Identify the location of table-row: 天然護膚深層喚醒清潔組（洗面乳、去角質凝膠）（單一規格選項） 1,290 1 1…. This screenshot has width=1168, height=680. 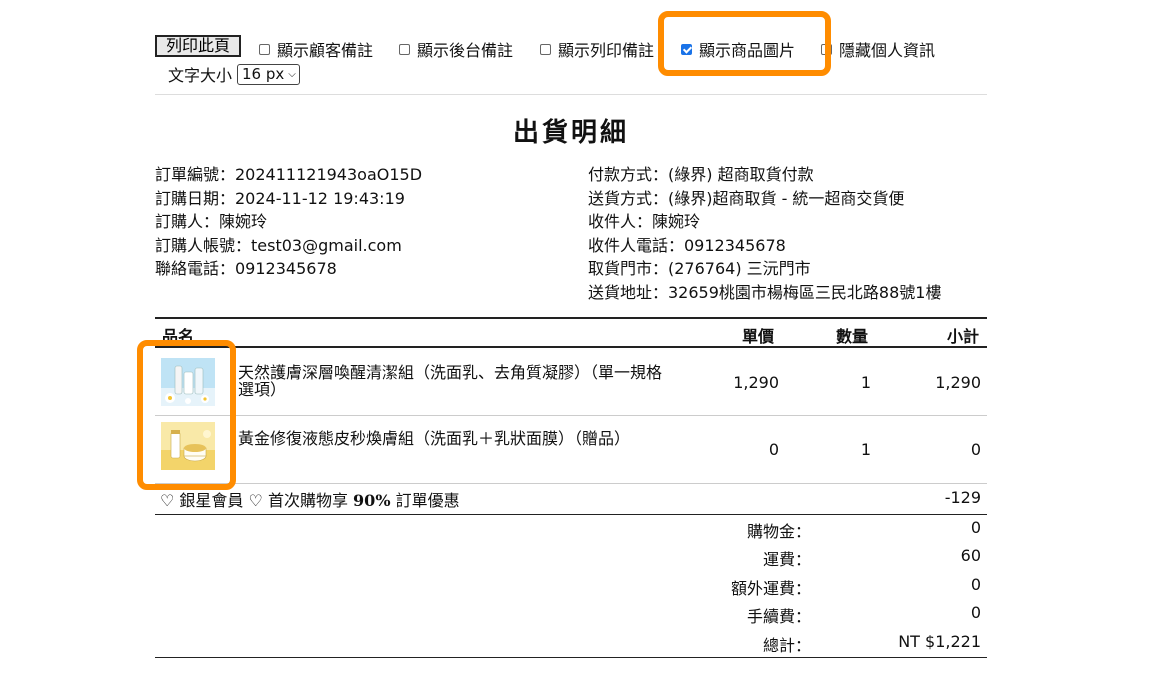
(571, 382).